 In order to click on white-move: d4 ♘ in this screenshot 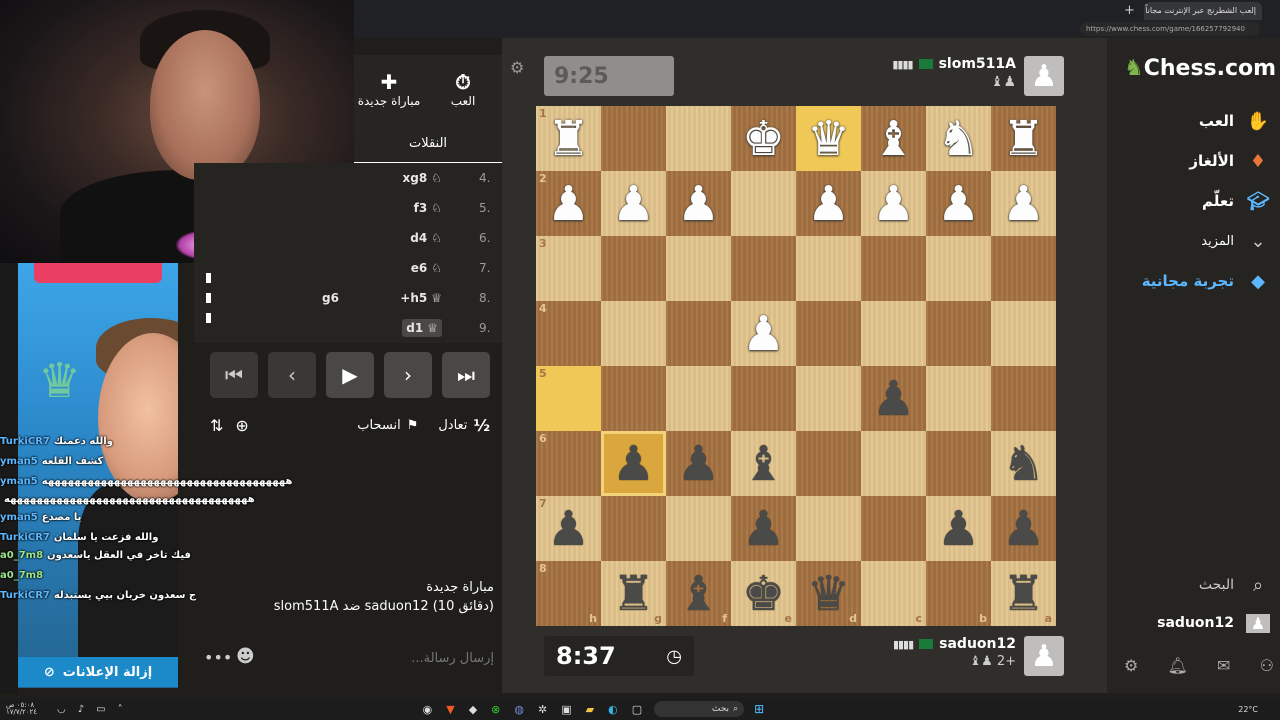, I will do `click(426, 238)`.